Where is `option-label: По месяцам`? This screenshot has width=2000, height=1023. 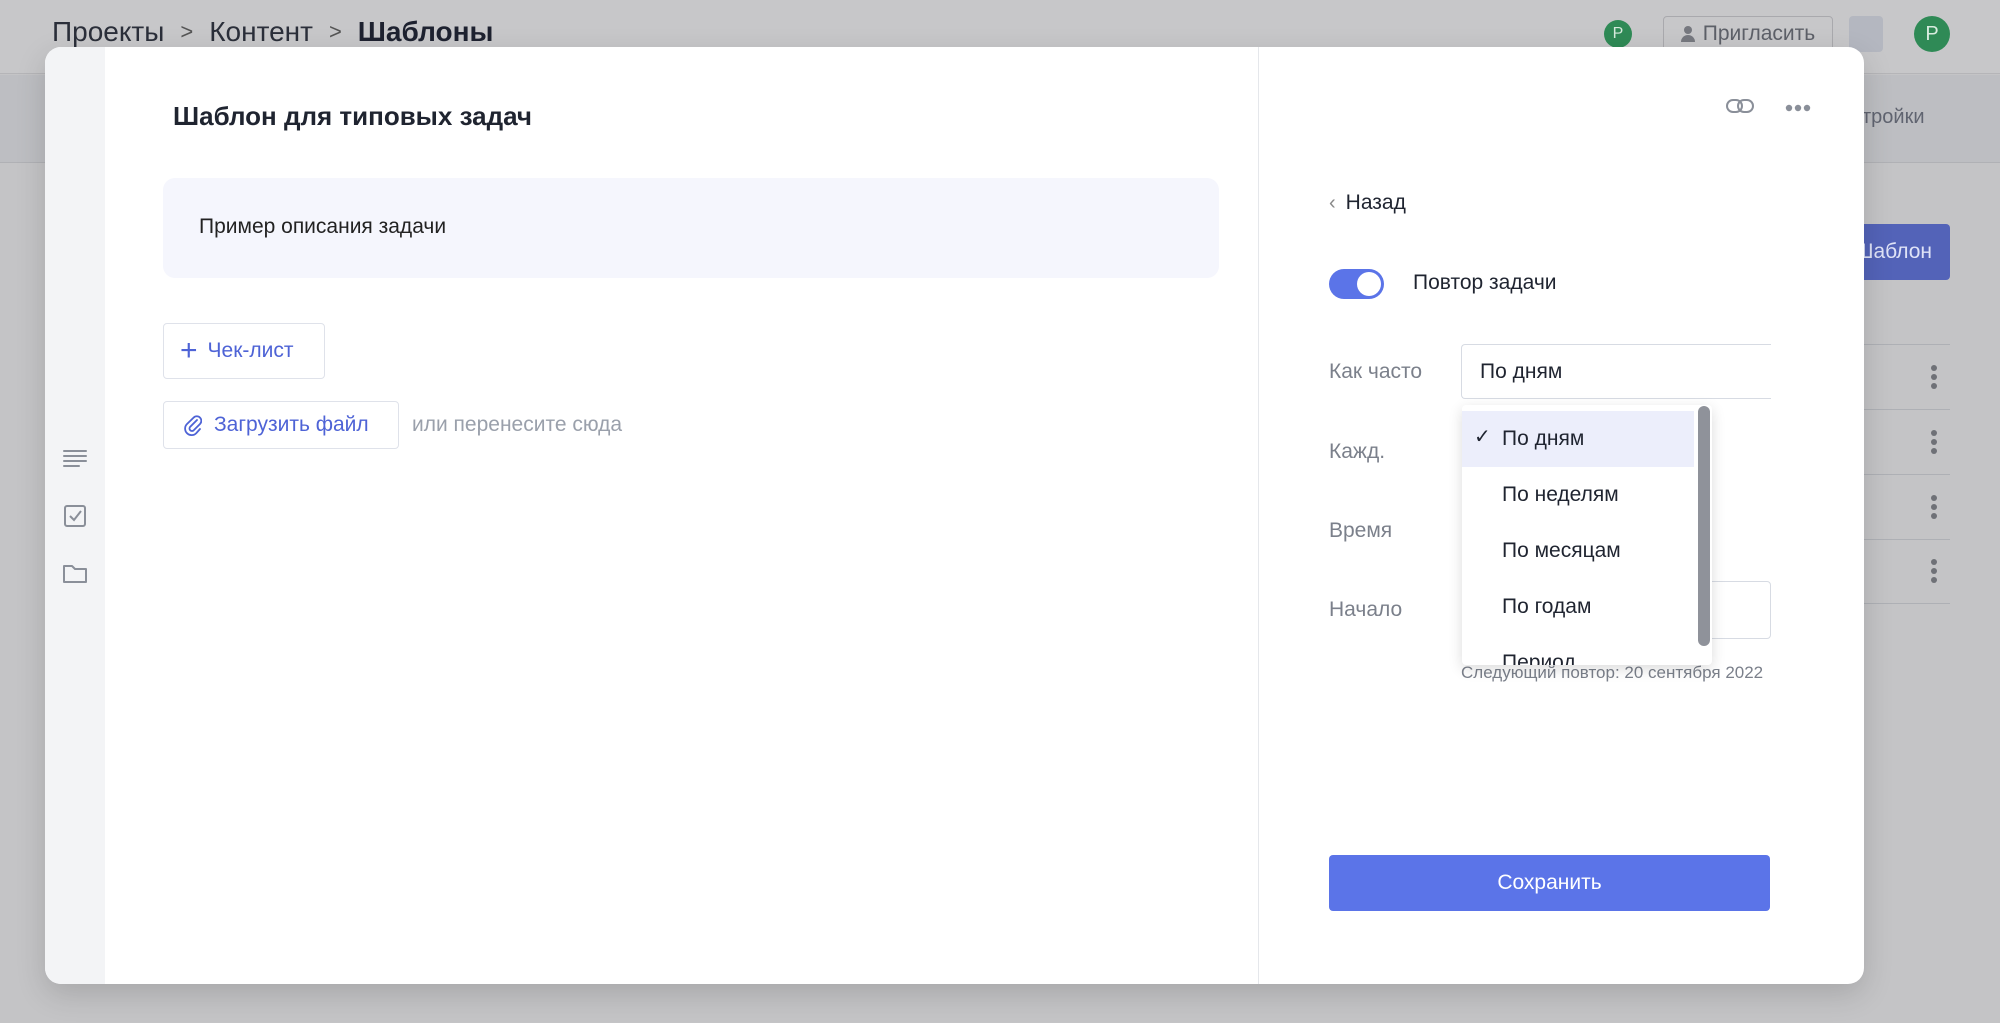 option-label: По месяцам is located at coordinates (1561, 550).